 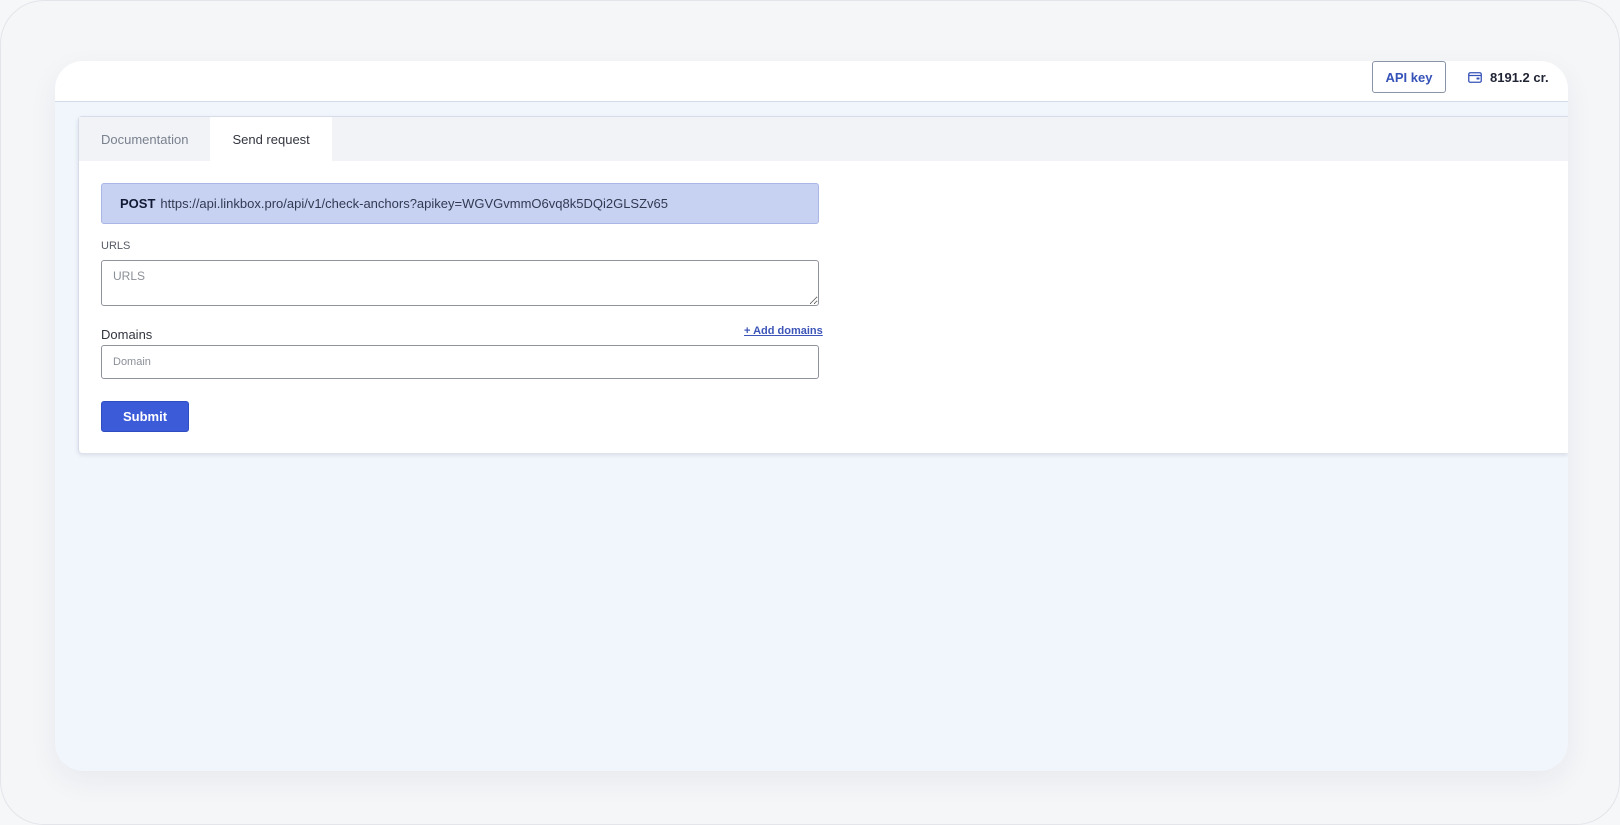 I want to click on http-method: POST, so click(x=138, y=203).